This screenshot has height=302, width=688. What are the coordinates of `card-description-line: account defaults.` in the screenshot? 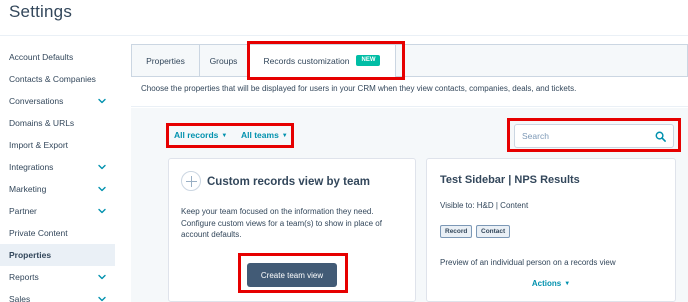 It's located at (211, 234).